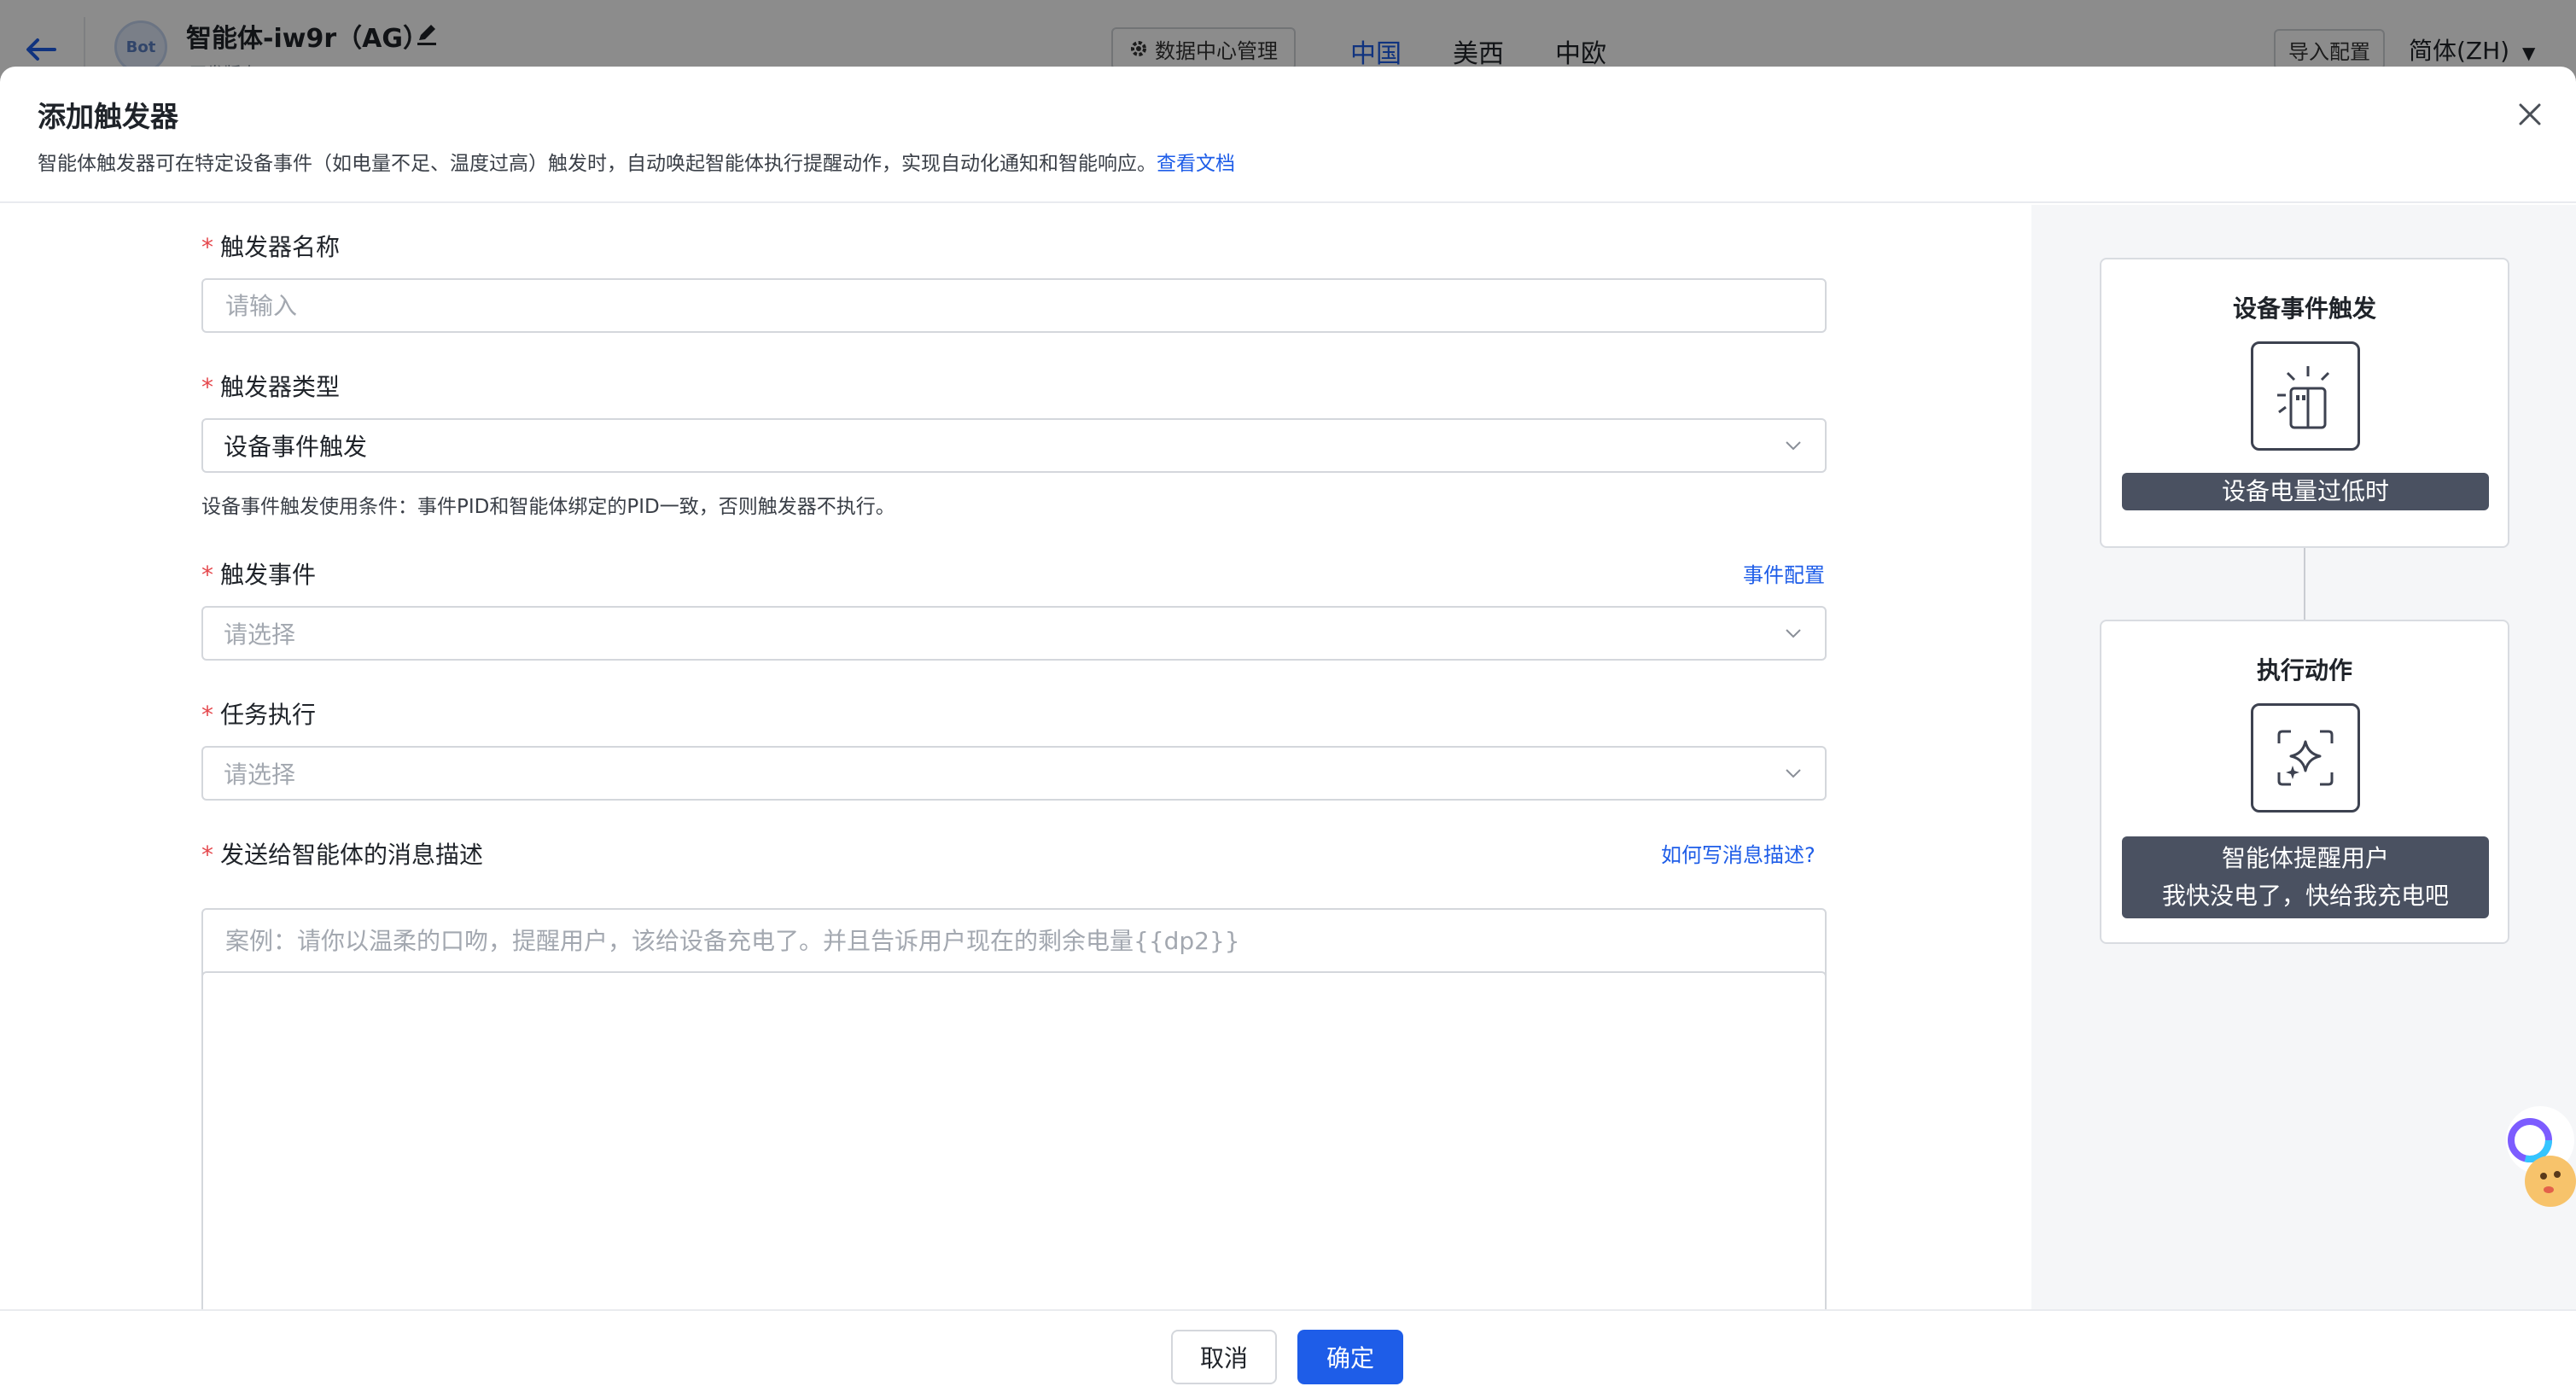  What do you see at coordinates (268, 575) in the screenshot?
I see `trigger-event-label-text: 触发事件` at bounding box center [268, 575].